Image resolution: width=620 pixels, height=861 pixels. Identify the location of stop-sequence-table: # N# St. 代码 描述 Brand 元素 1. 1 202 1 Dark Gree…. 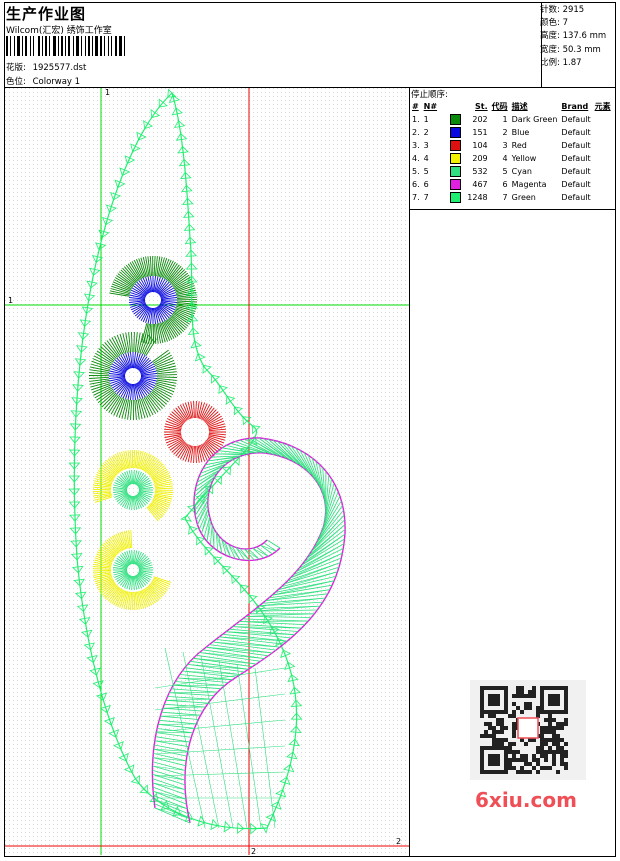
(511, 152).